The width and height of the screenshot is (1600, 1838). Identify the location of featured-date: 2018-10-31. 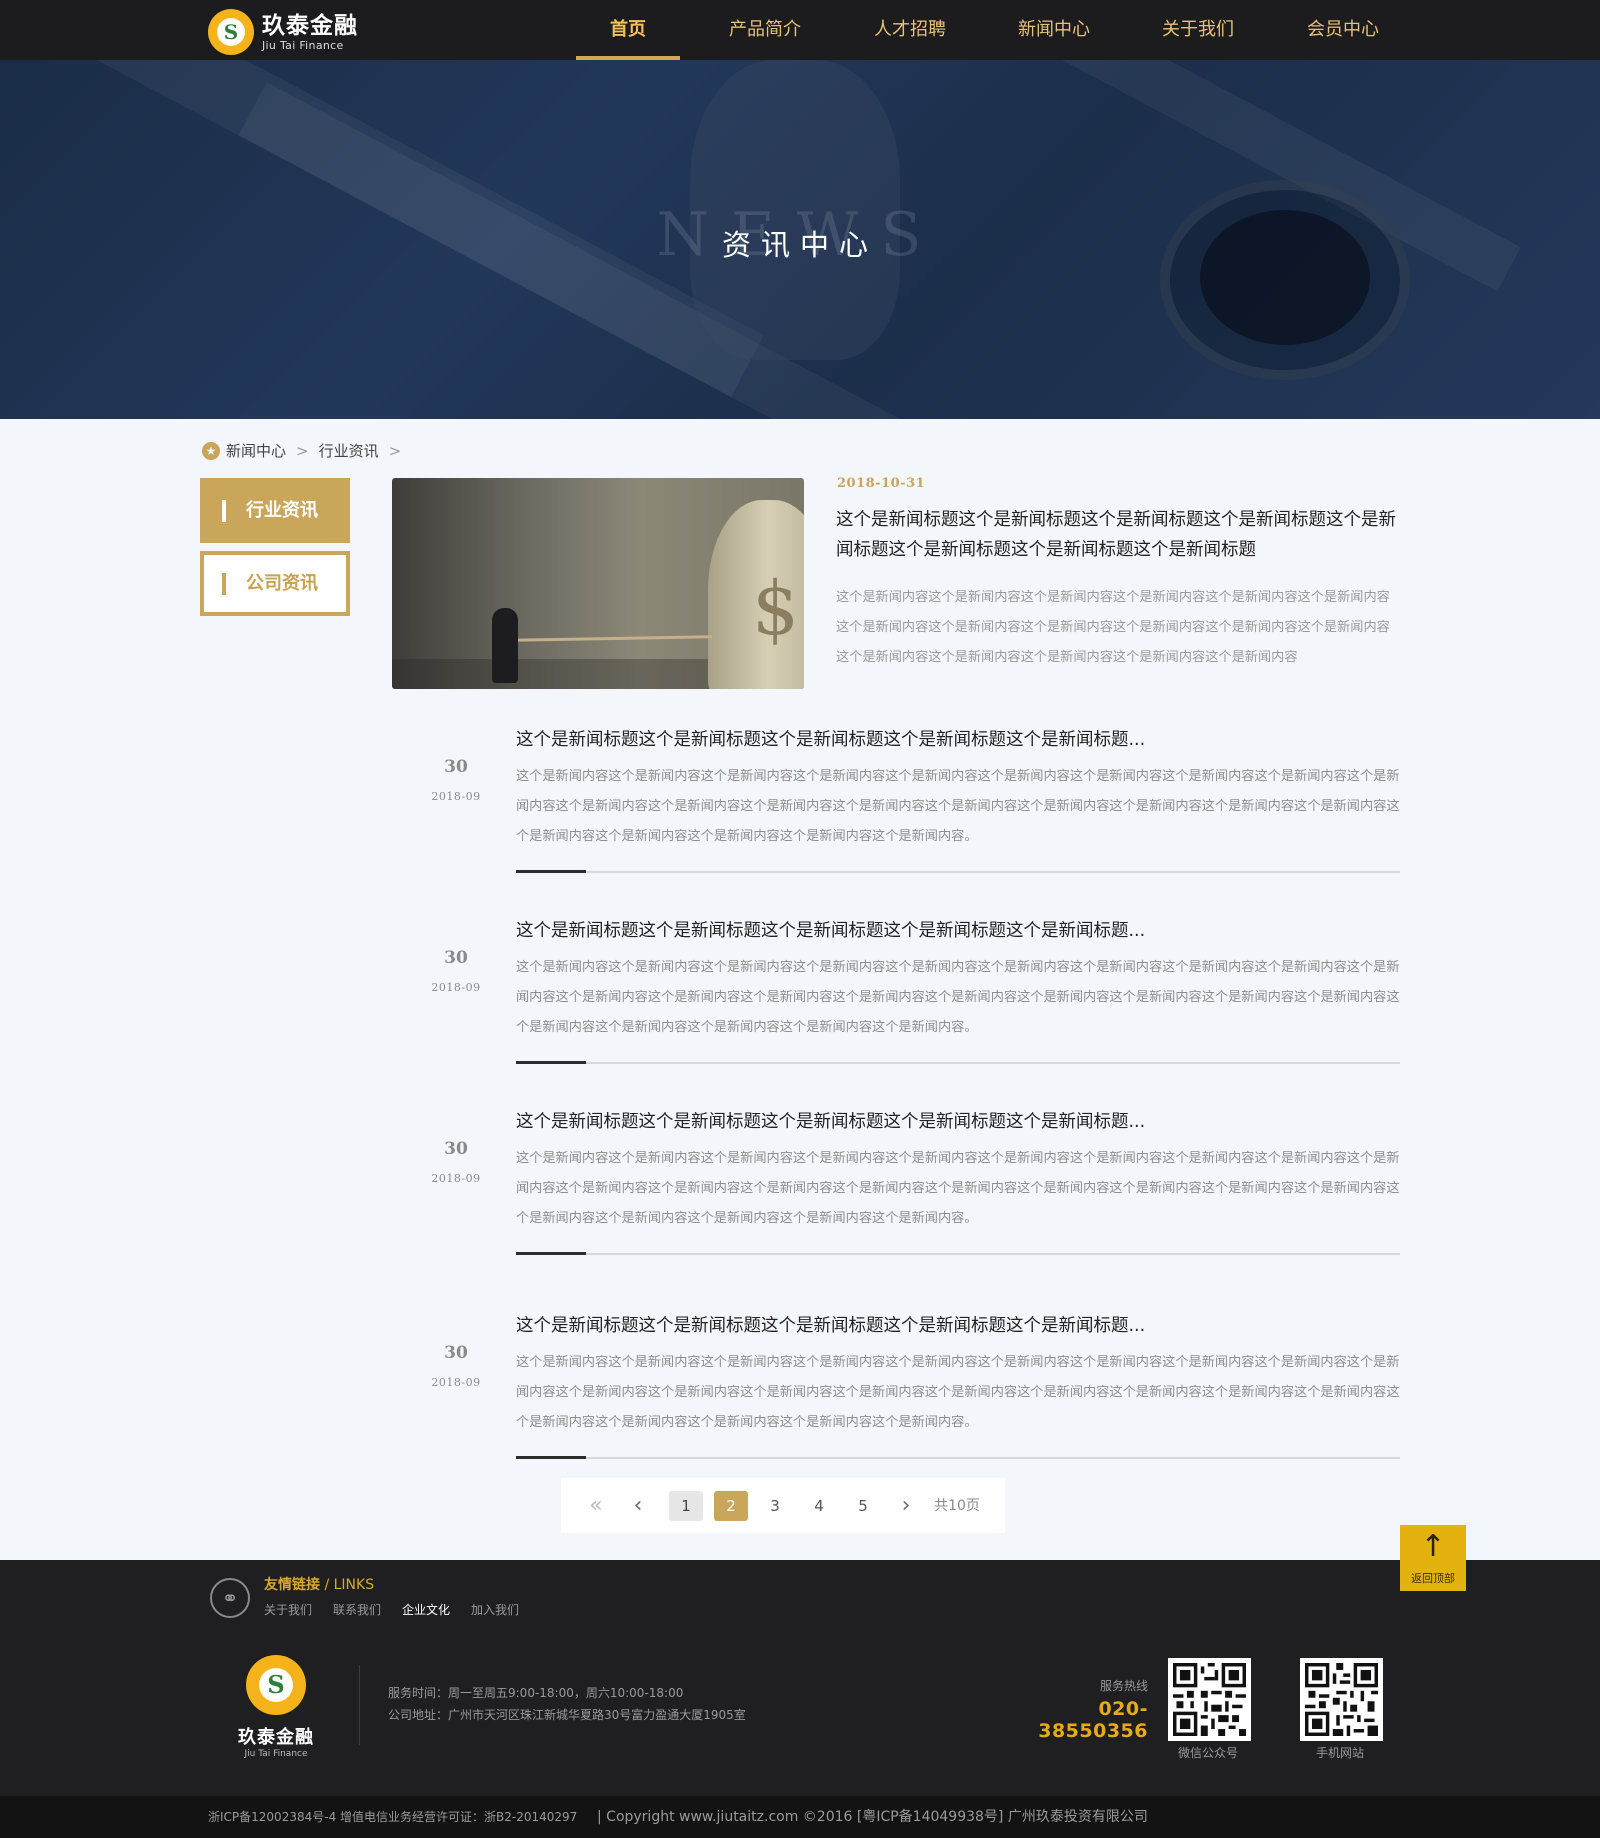
(881, 483).